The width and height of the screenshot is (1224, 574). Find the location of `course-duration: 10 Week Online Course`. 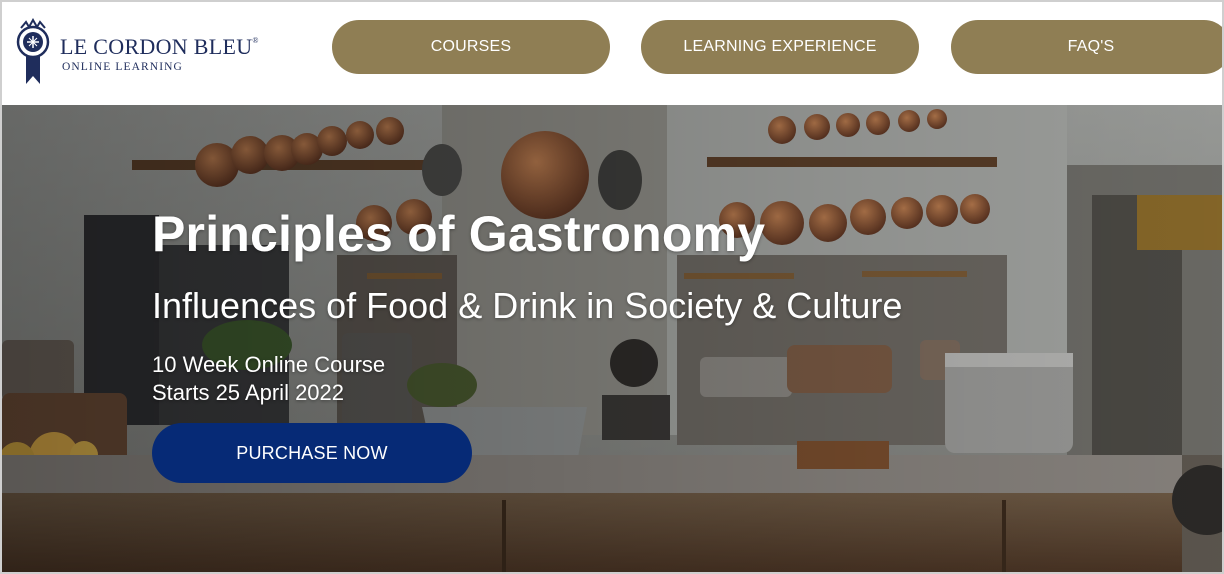

course-duration: 10 Week Online Course is located at coordinates (269, 364).